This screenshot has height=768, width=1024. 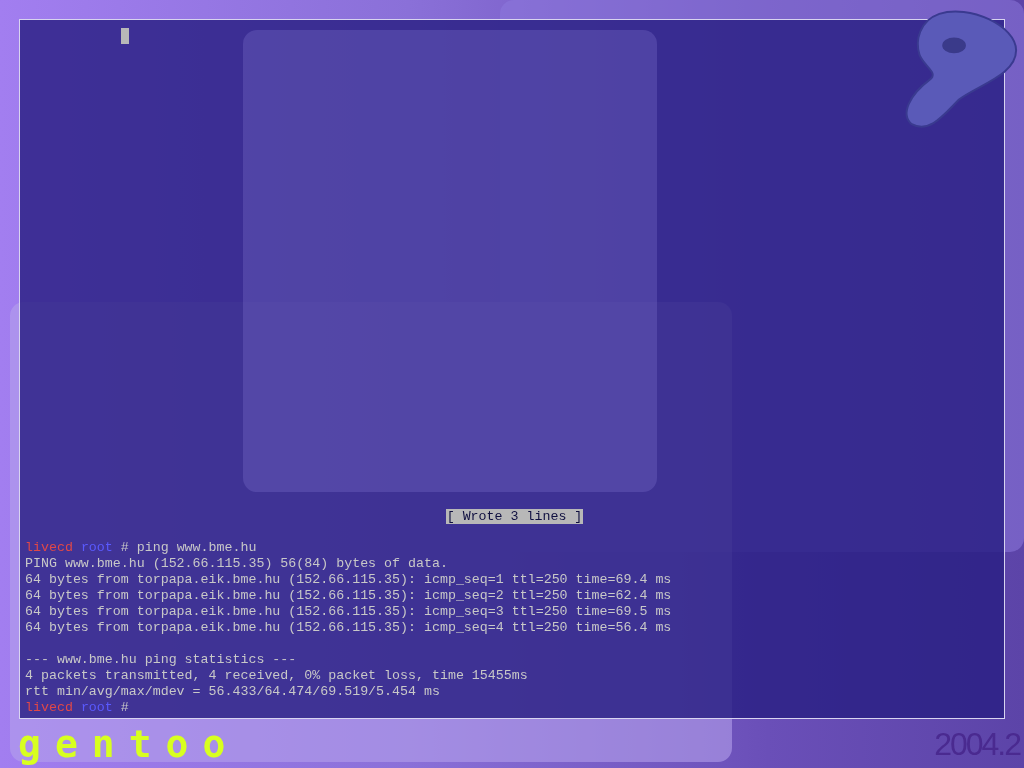 What do you see at coordinates (514, 516) in the screenshot?
I see `status-message: [ Wrote 3 lines ]` at bounding box center [514, 516].